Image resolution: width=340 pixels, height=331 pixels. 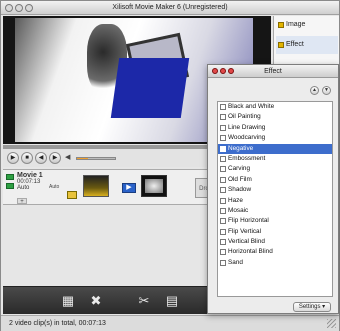 I want to click on window-title: Xilisoft Movie Maker 6 (Unregistered), so click(x=170, y=7).